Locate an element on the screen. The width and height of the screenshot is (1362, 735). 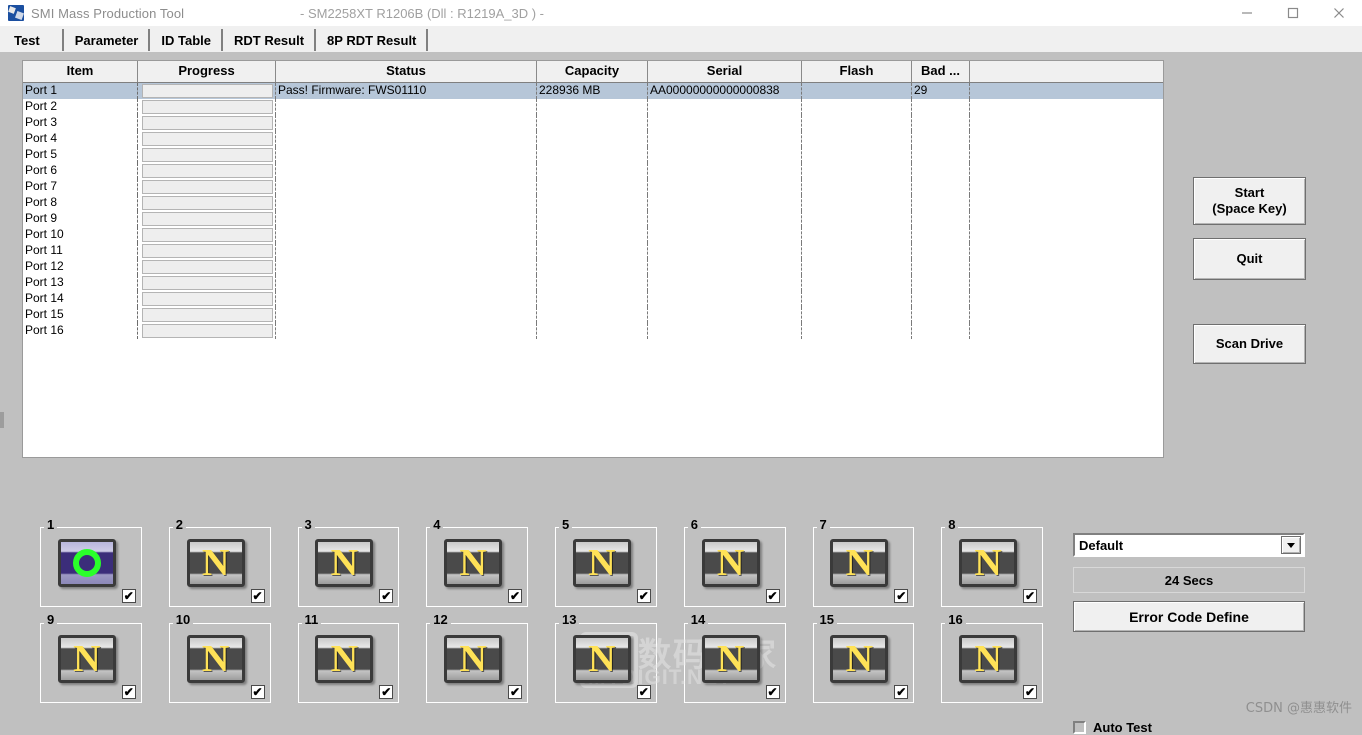
tab-8p-rdt-result: 8P RDT Result is located at coordinates (373, 40).